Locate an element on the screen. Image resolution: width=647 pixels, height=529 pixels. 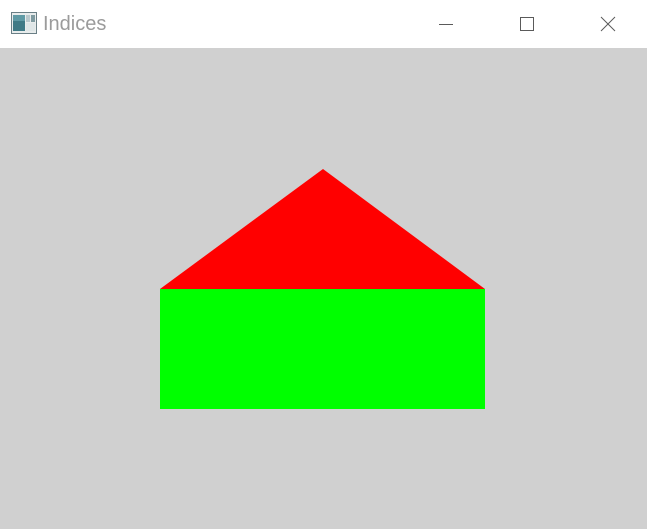
maximize-button is located at coordinates (527, 24).